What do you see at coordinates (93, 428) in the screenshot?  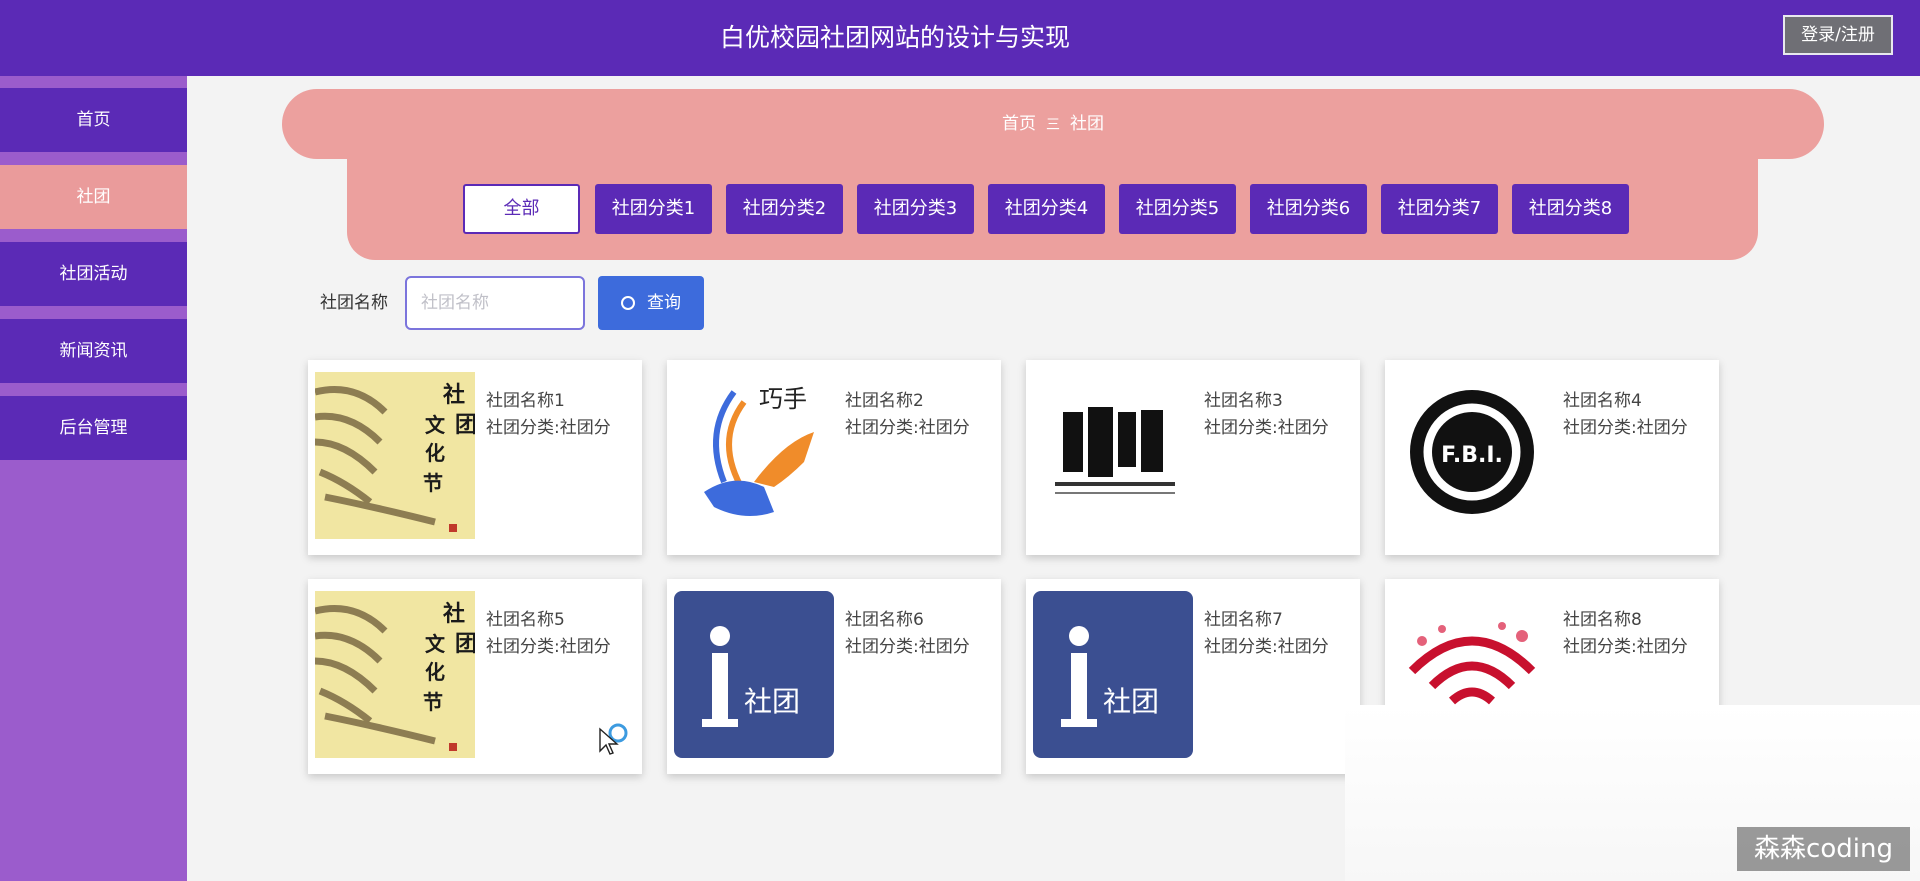 I see `sidebar-item-admin: 后台管理` at bounding box center [93, 428].